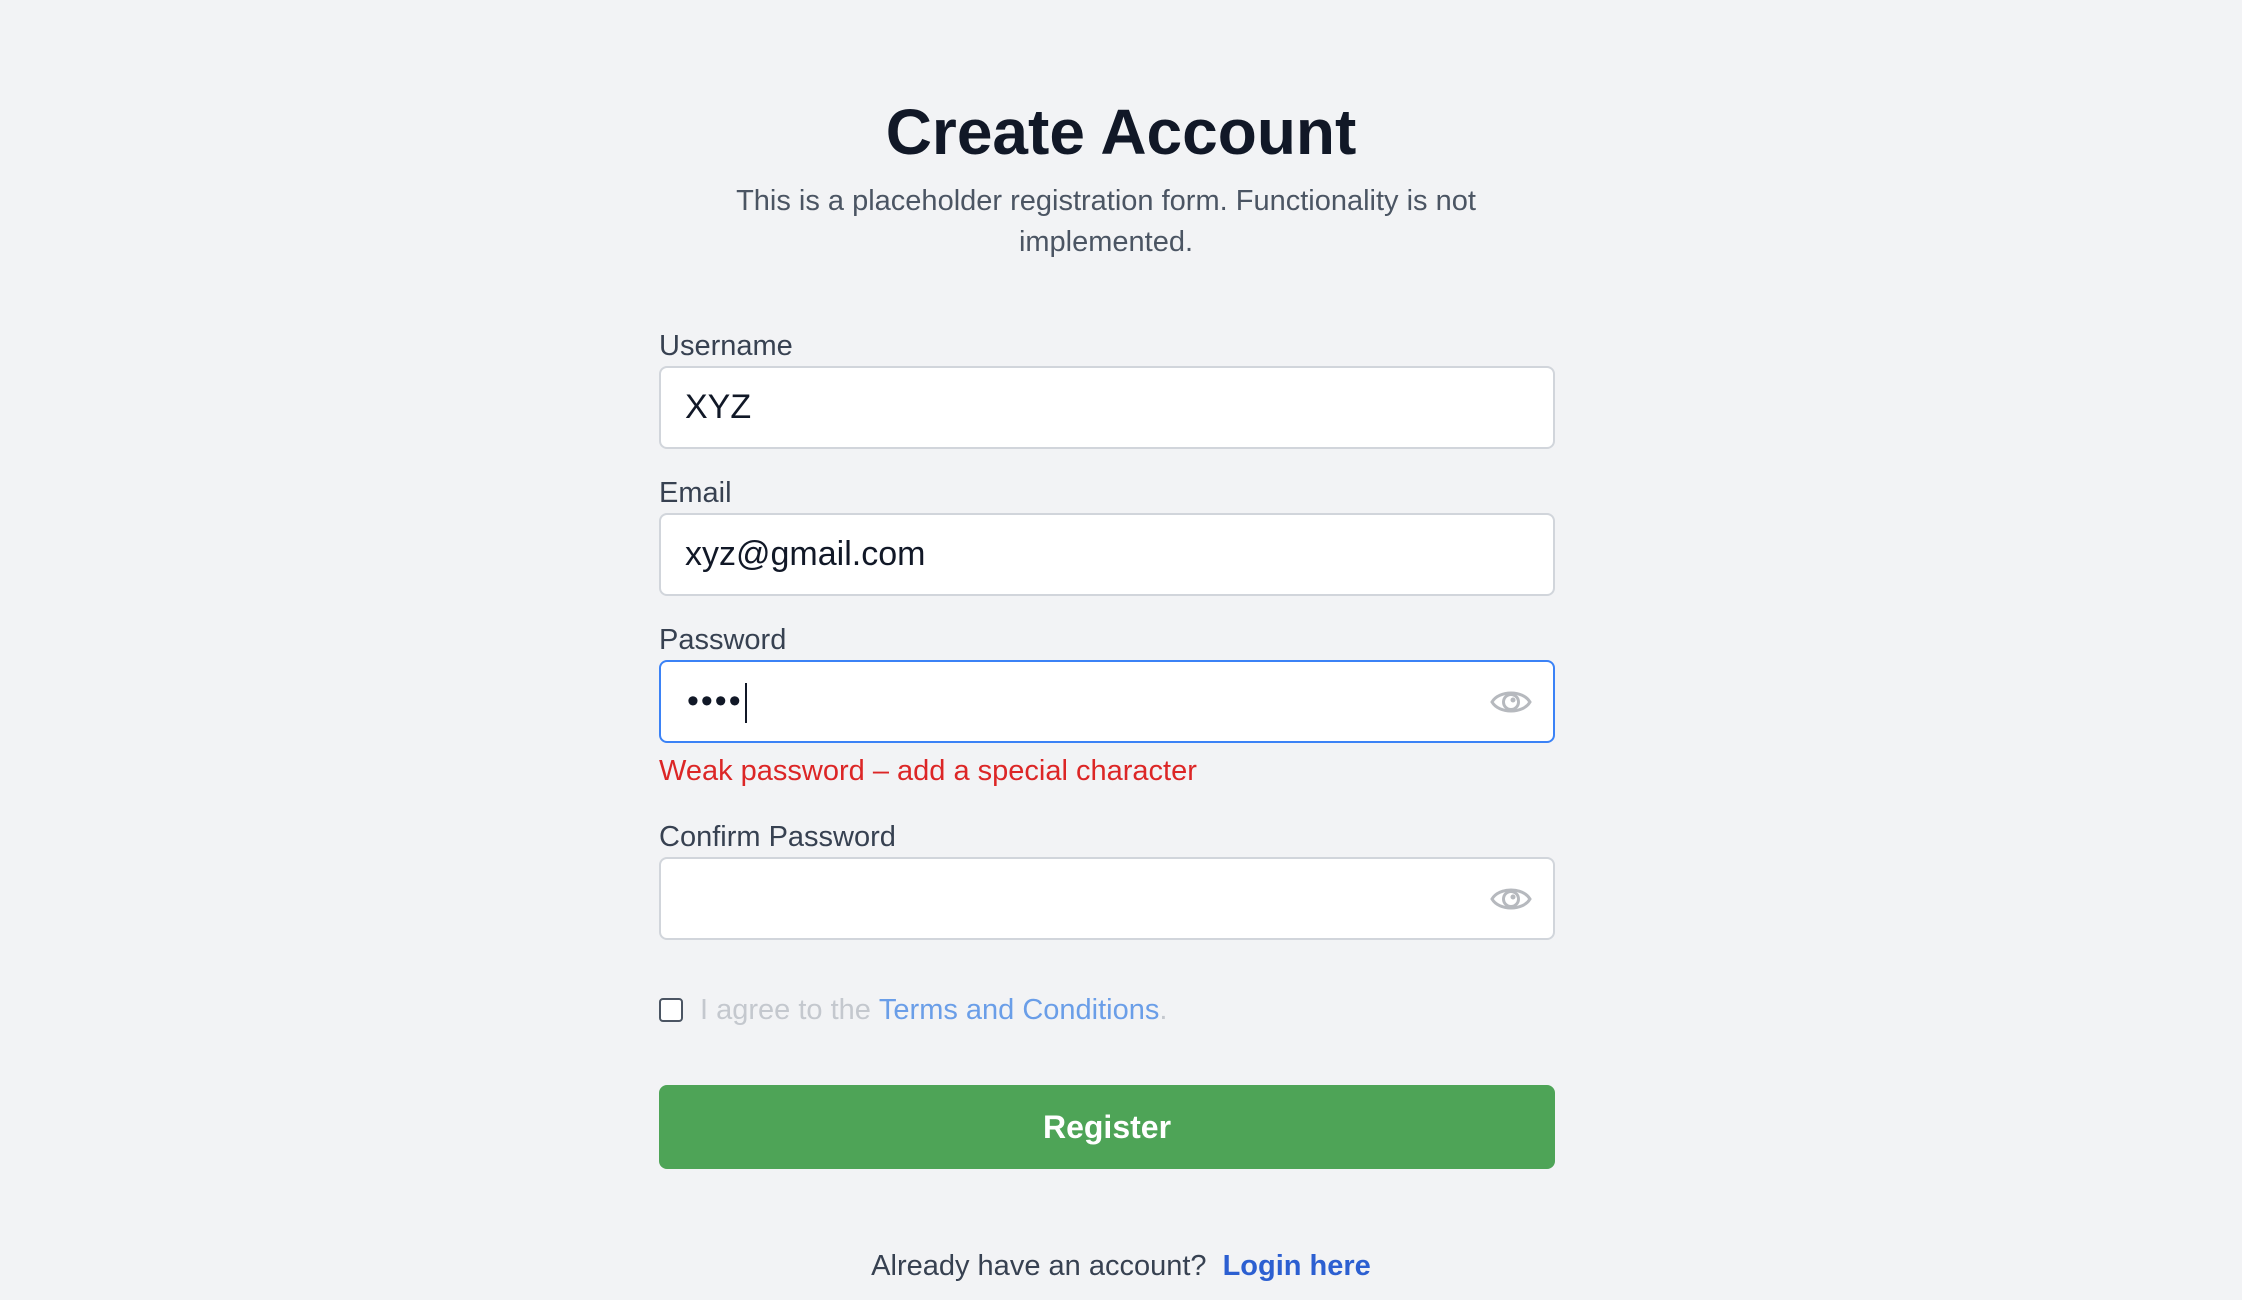 The width and height of the screenshot is (2242, 1300). I want to click on username-field-wrapper, so click(1107, 407).